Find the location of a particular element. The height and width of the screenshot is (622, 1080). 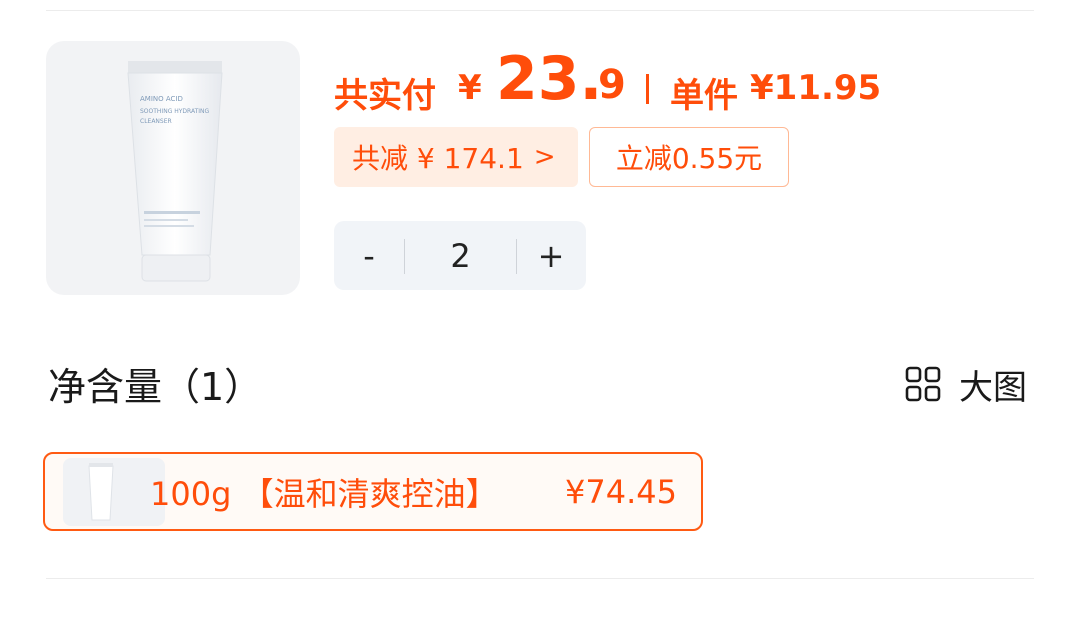

decrease-quantity-button: - is located at coordinates (369, 255).